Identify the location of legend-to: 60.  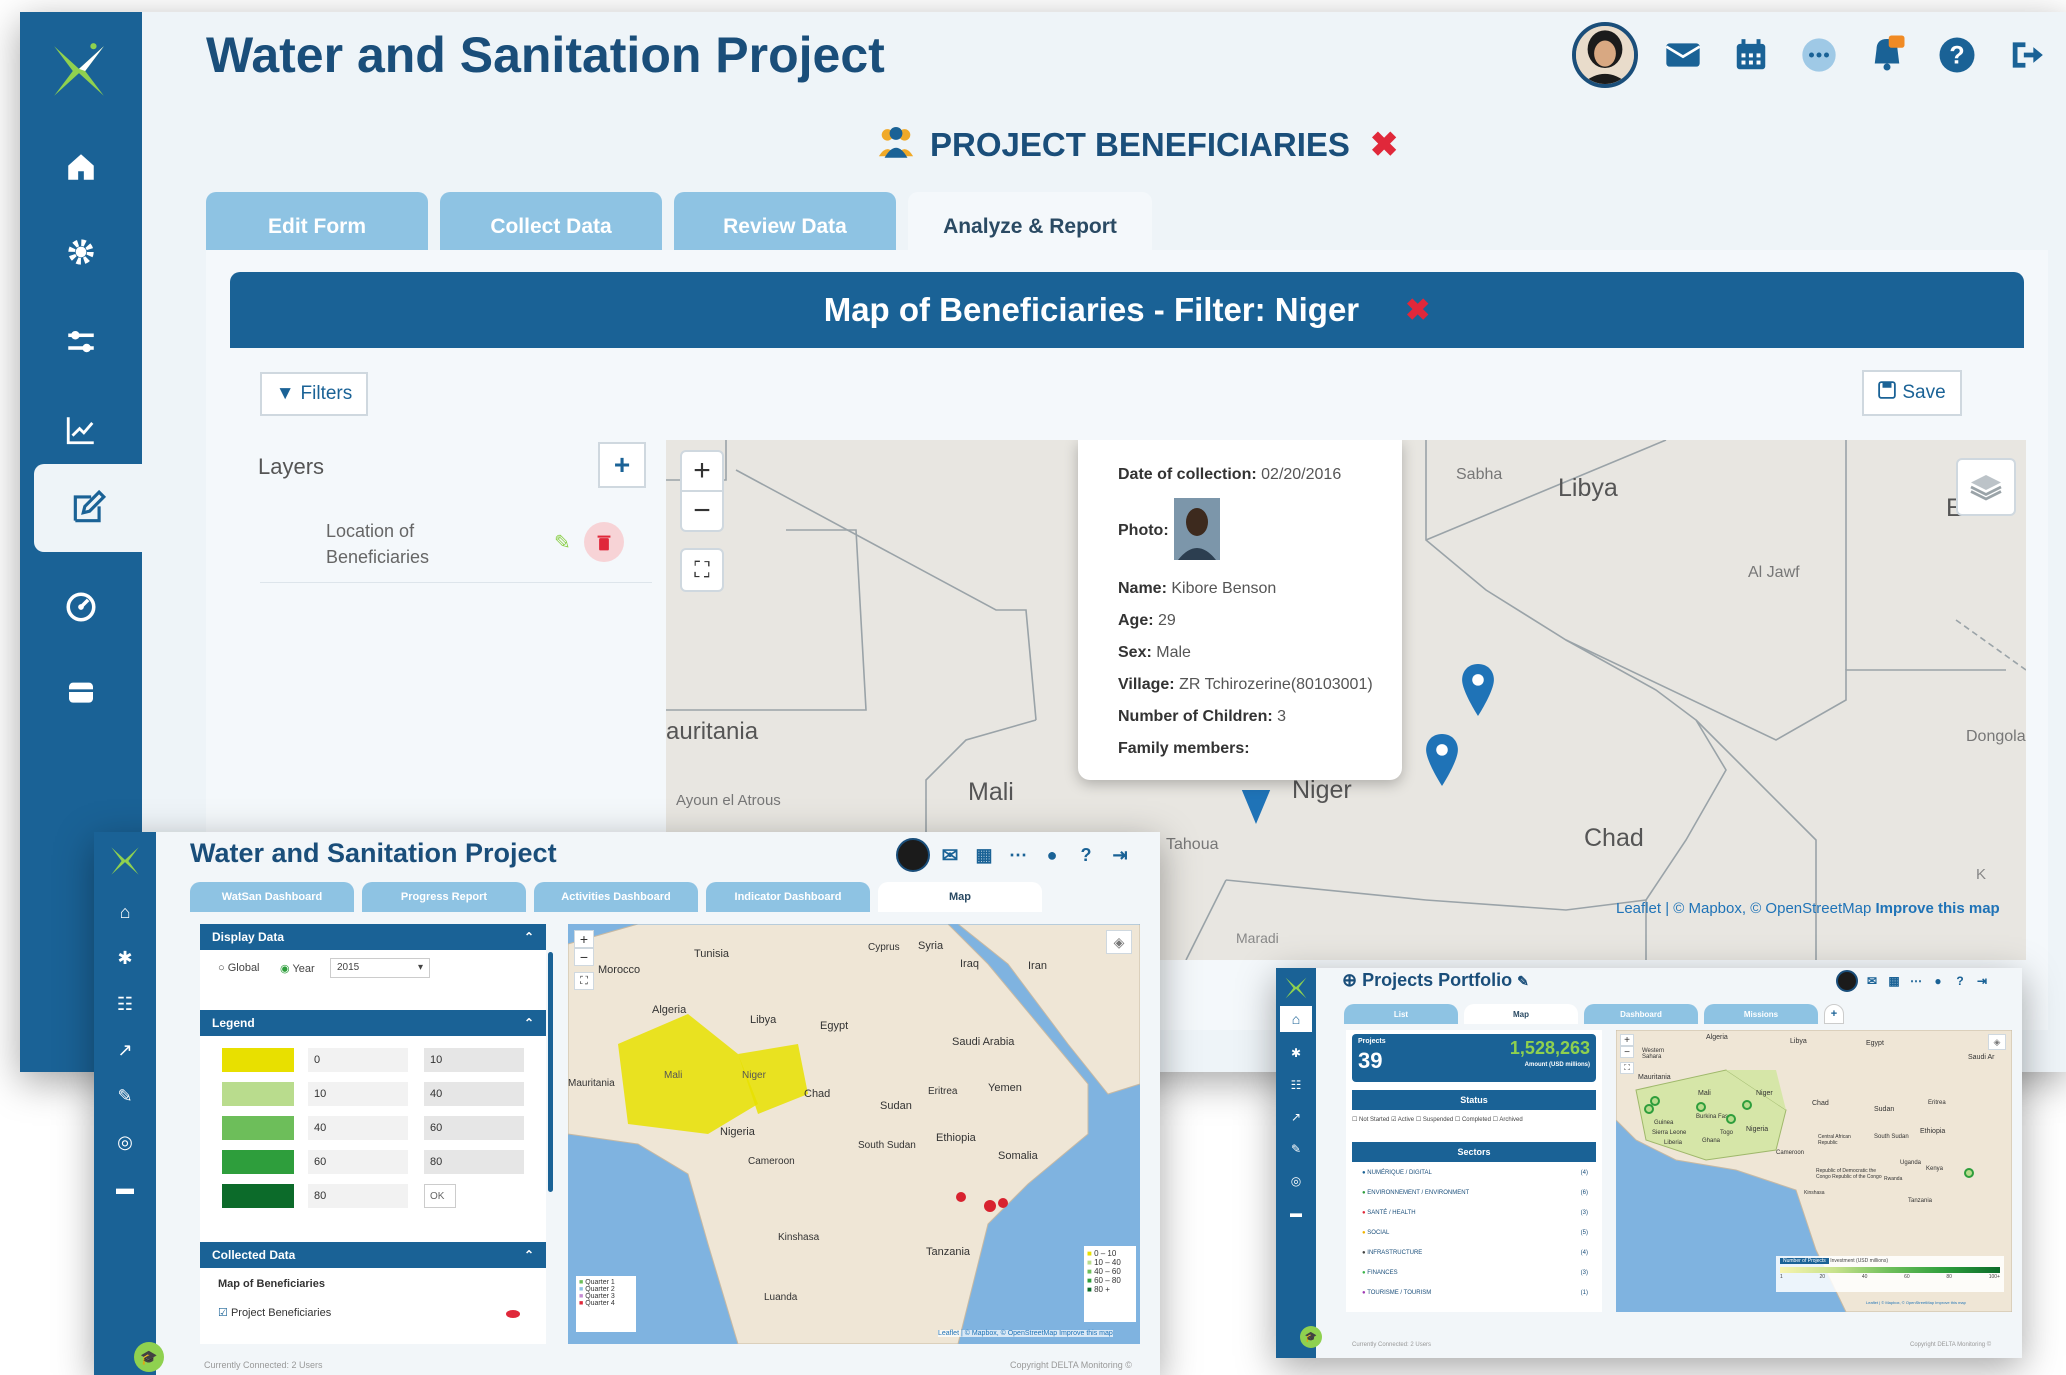
(474, 1128).